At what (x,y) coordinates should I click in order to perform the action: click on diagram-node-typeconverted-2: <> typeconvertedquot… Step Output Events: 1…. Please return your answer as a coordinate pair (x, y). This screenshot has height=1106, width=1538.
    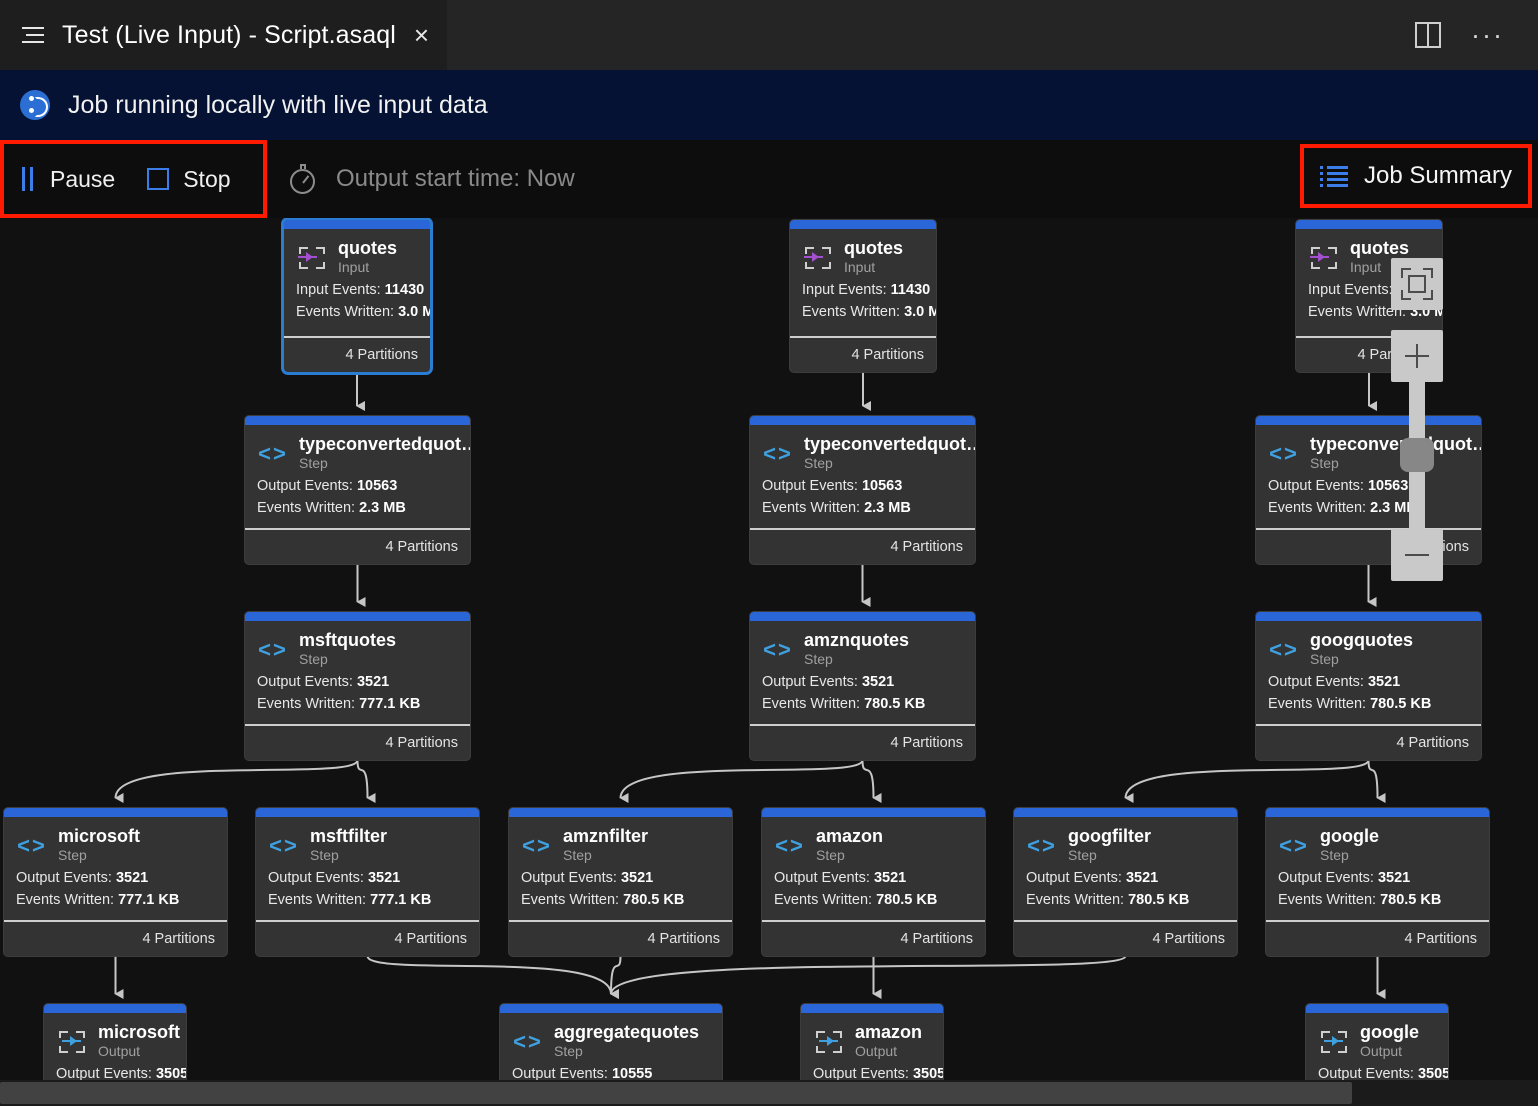
    Looking at the image, I should click on (862, 490).